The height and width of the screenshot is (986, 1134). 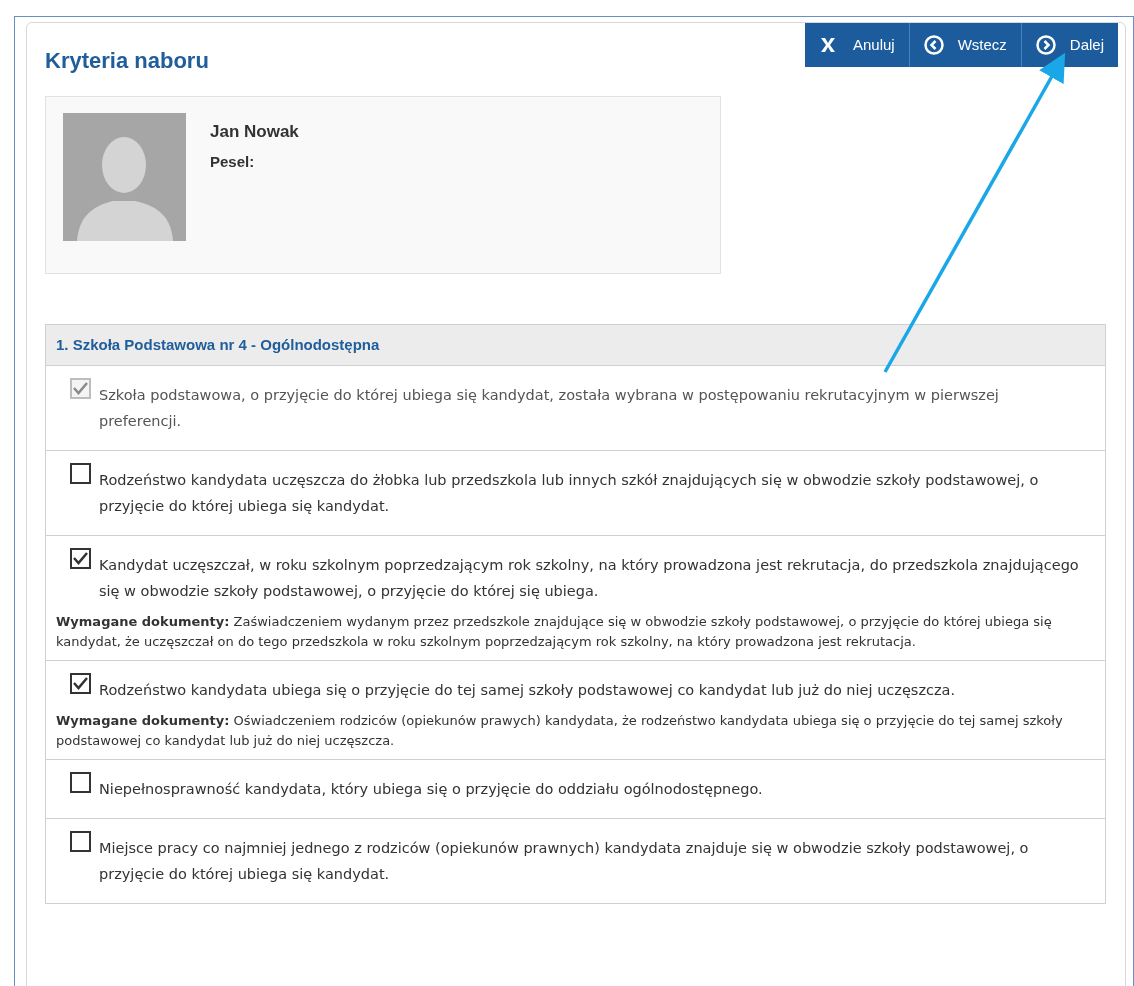 I want to click on required-documents-text: Wymagane dokumenty: Oświadczeniem rodziców (opiekunów prawych) kandydata, że rodzeństwo kandydata ubiega się o przyjęcie do tej samej szkoły podstawowej co kandydat lub już do niej uczęszcza., so click(x=560, y=731).